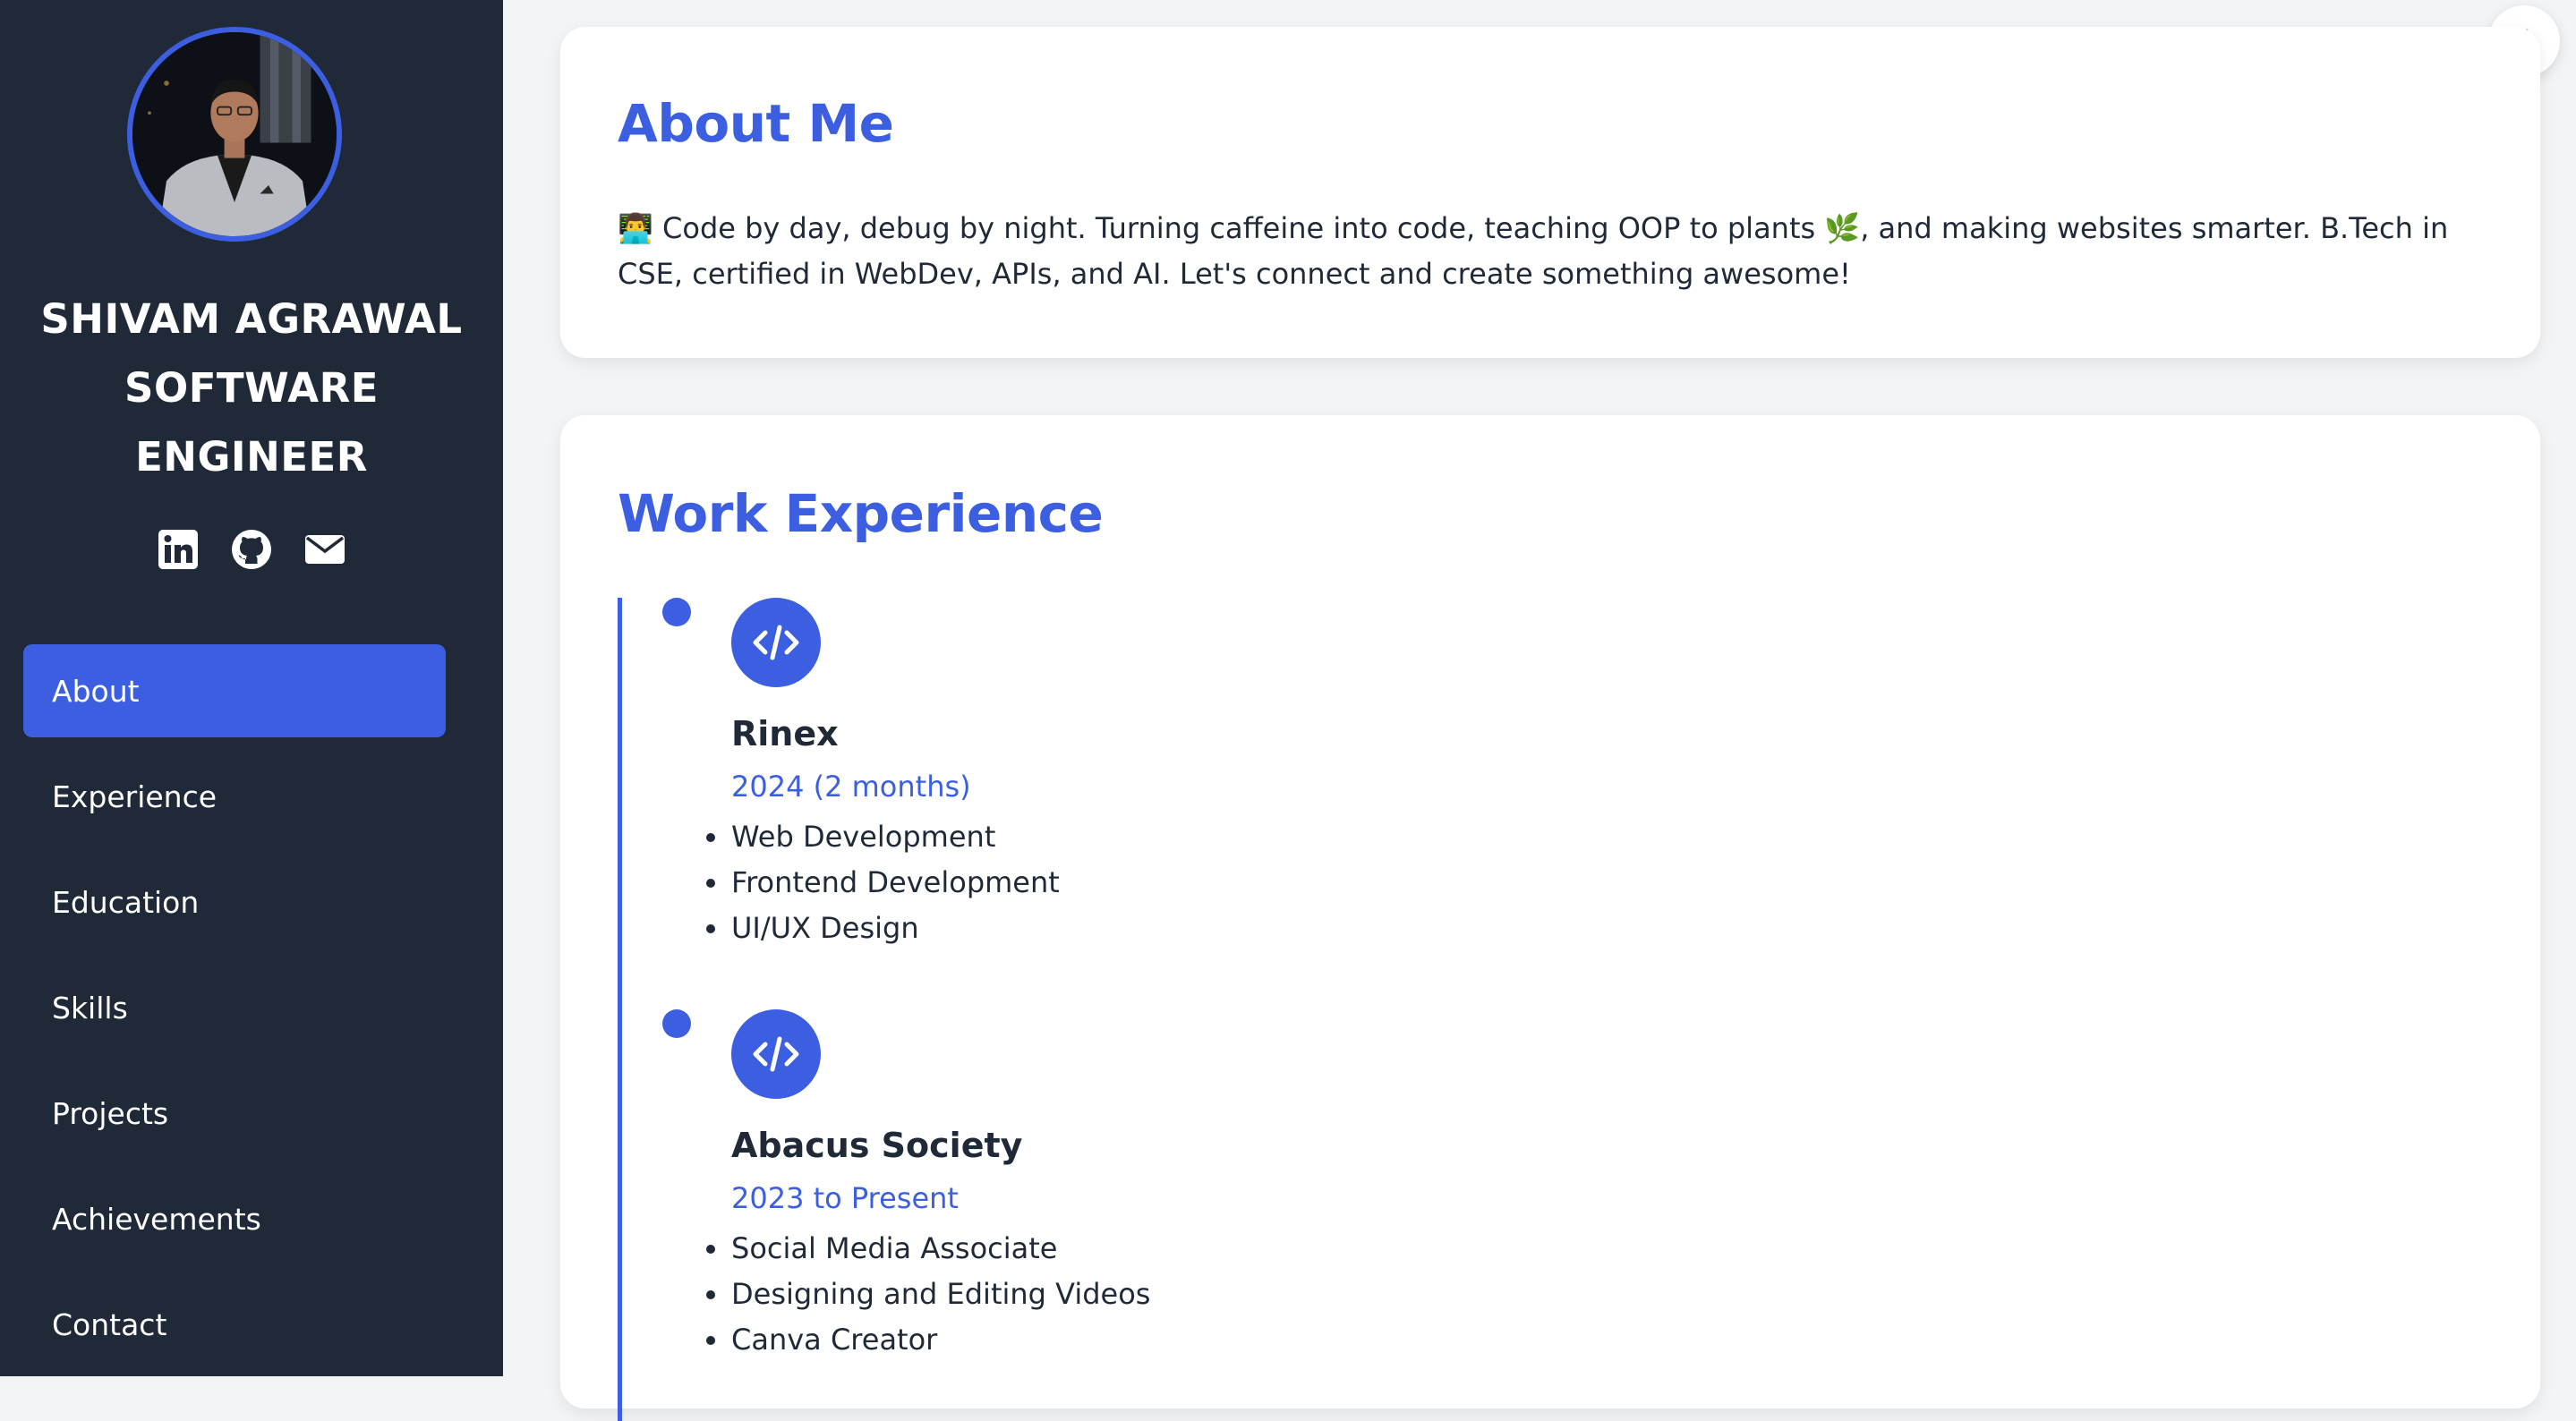 The image size is (2576, 1421). Describe the element at coordinates (234, 902) in the screenshot. I see `nav-item-education: Education` at that location.